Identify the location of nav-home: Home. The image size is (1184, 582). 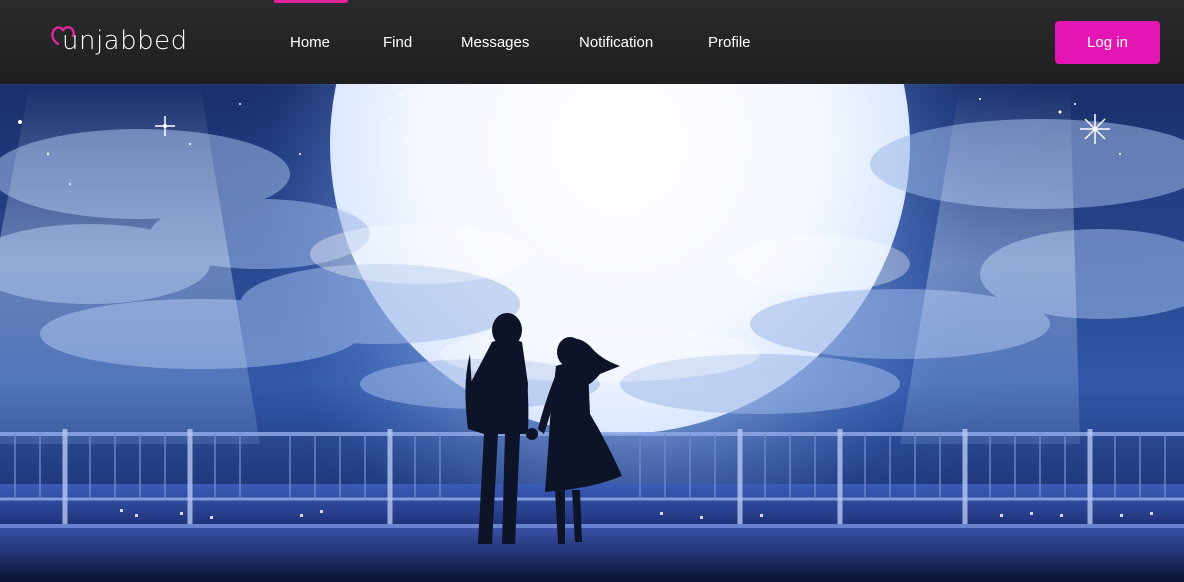
(336, 42).